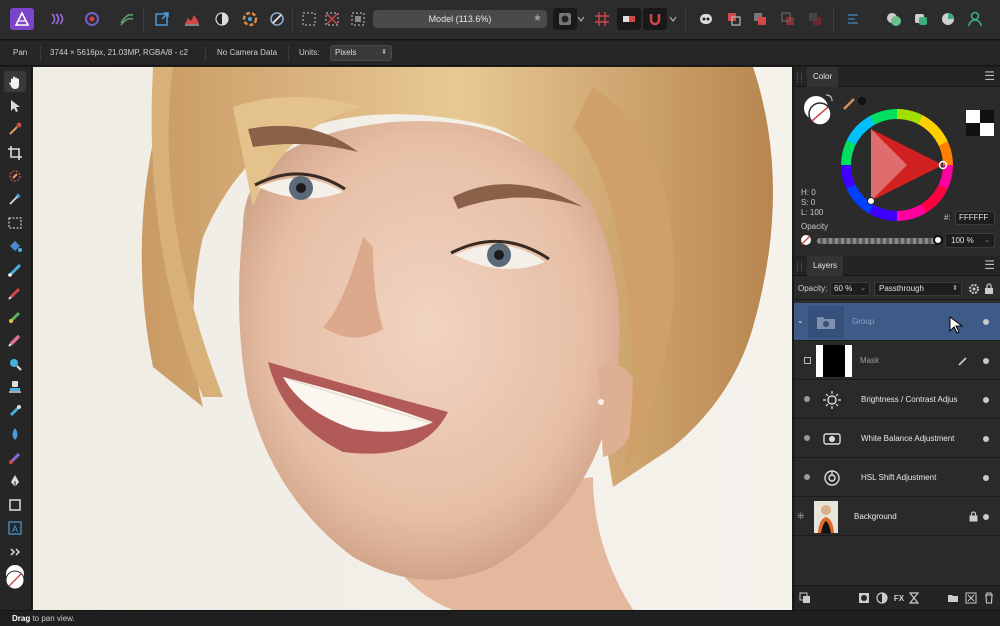 The height and width of the screenshot is (626, 1000). I want to click on snapping-dropdown-icon, so click(673, 19).